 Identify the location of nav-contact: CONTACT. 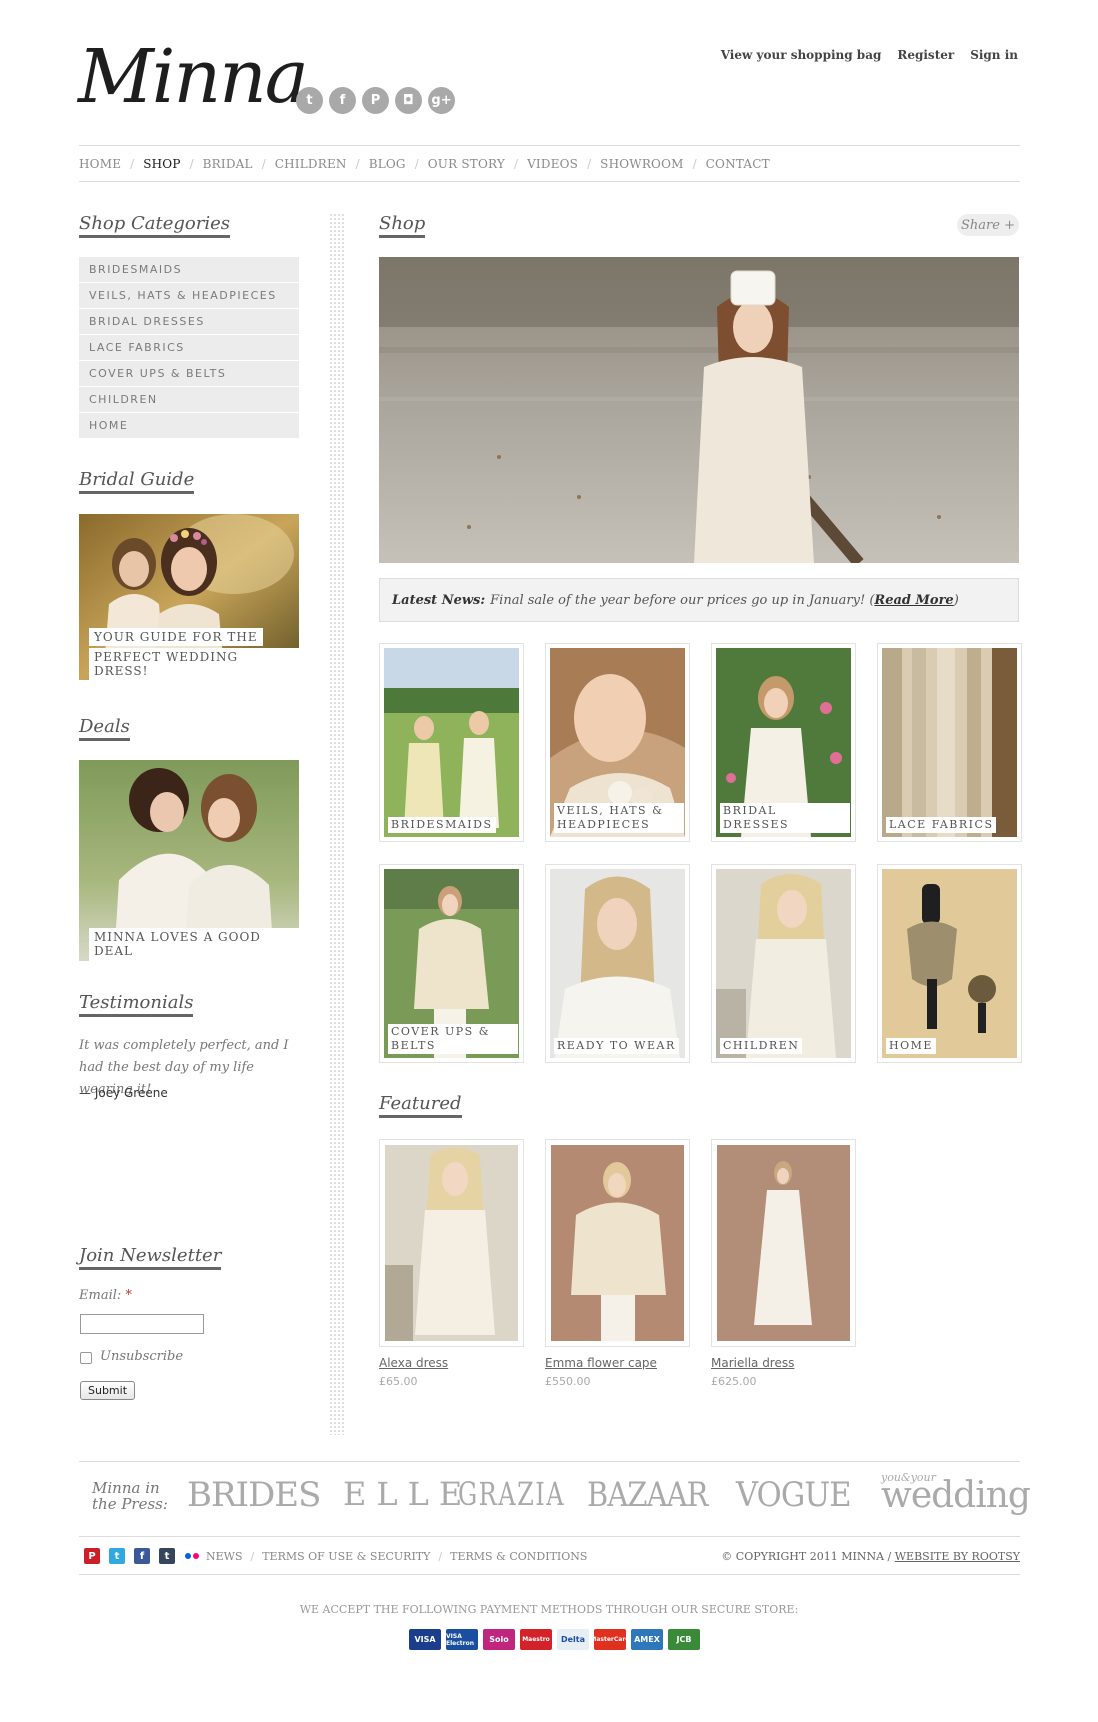
(738, 164).